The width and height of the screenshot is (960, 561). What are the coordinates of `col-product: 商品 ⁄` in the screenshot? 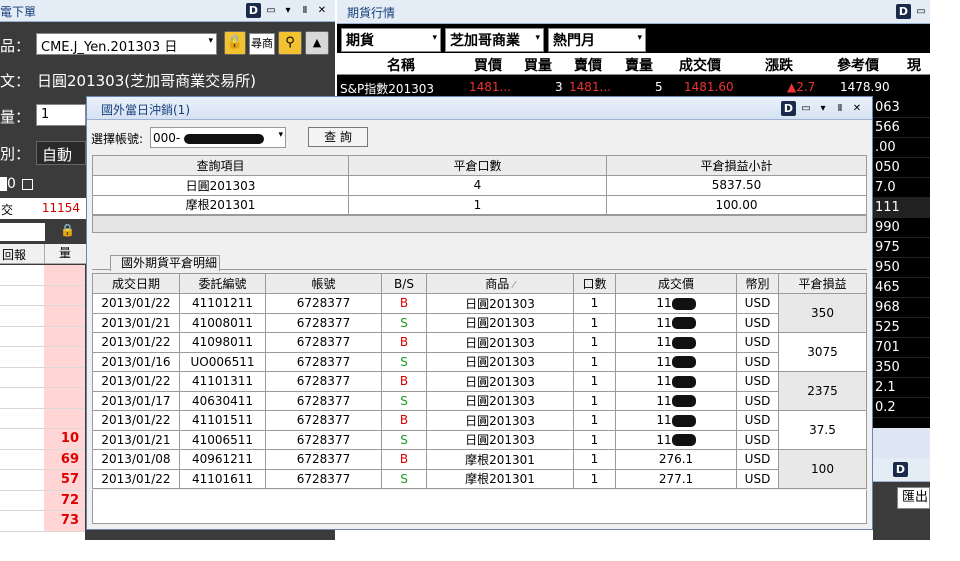 It's located at (500, 283).